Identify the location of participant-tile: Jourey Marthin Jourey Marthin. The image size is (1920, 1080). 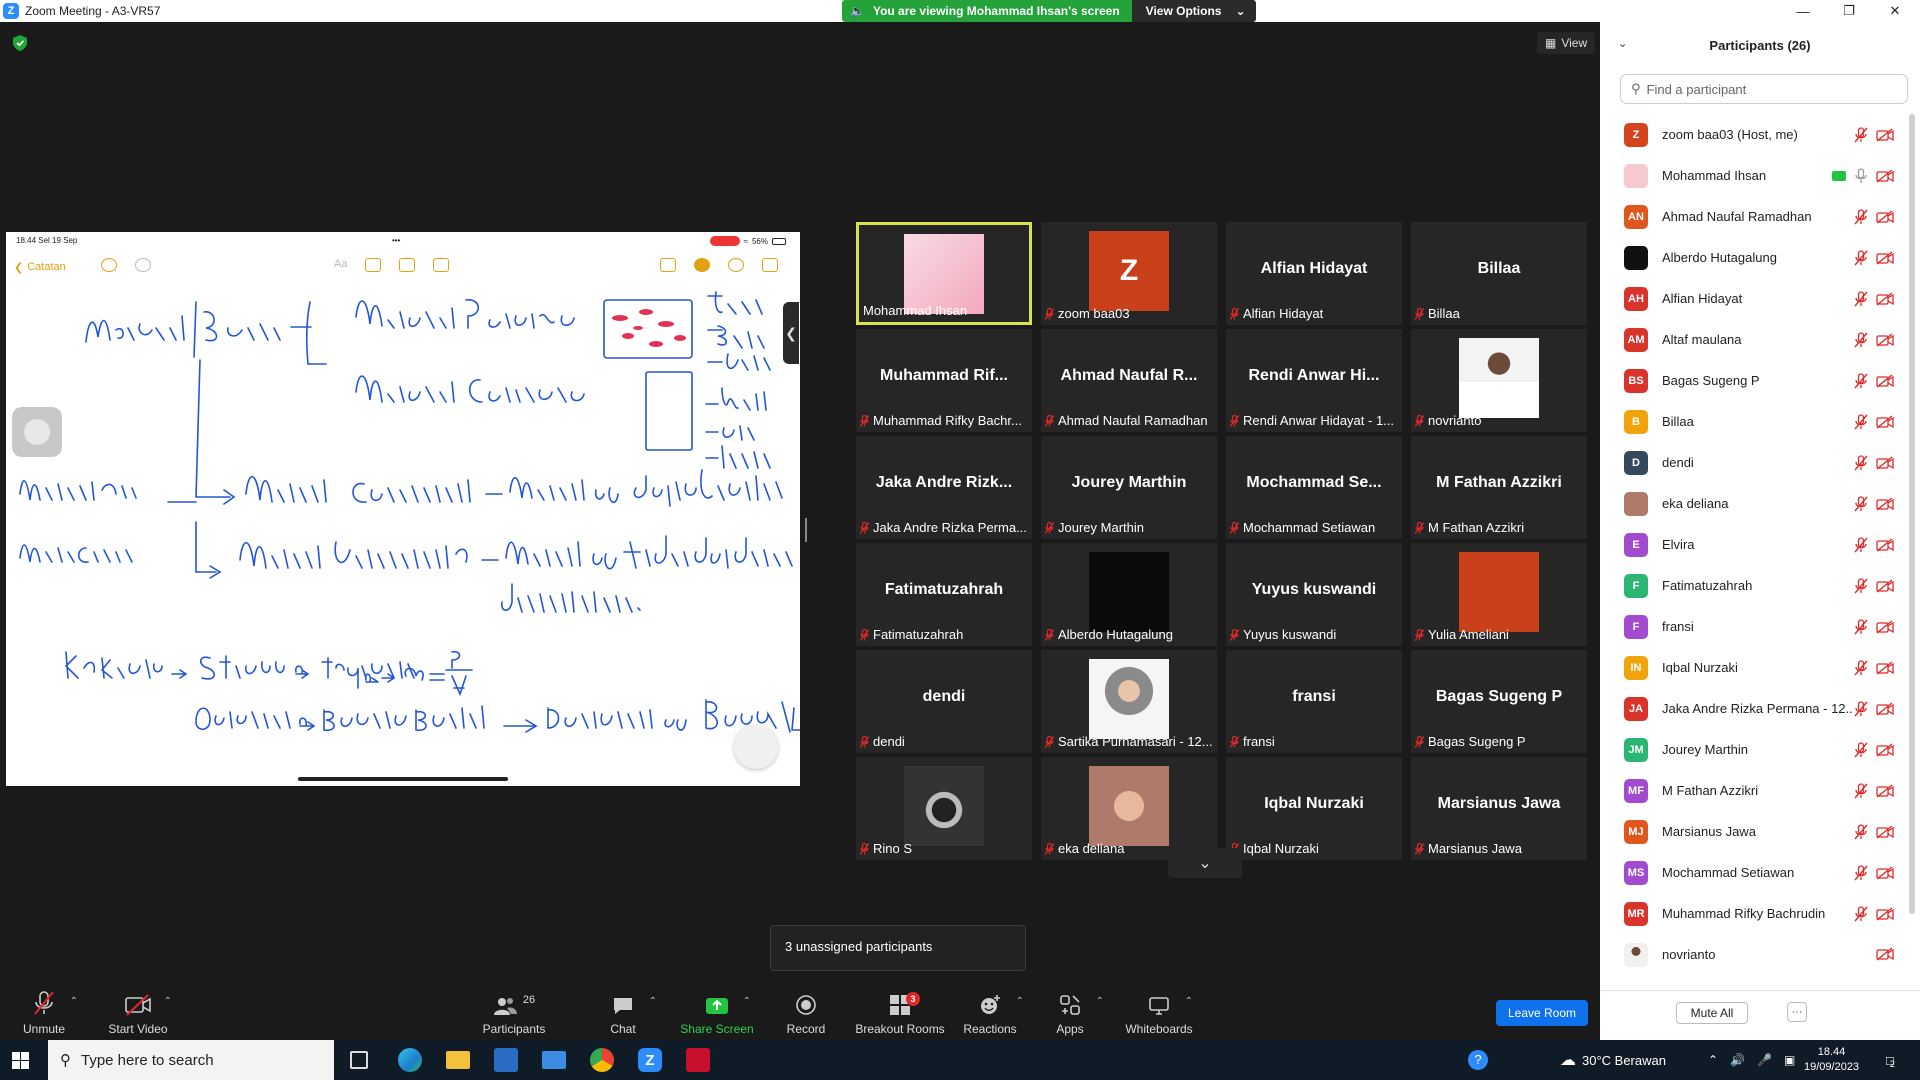
(1129, 487).